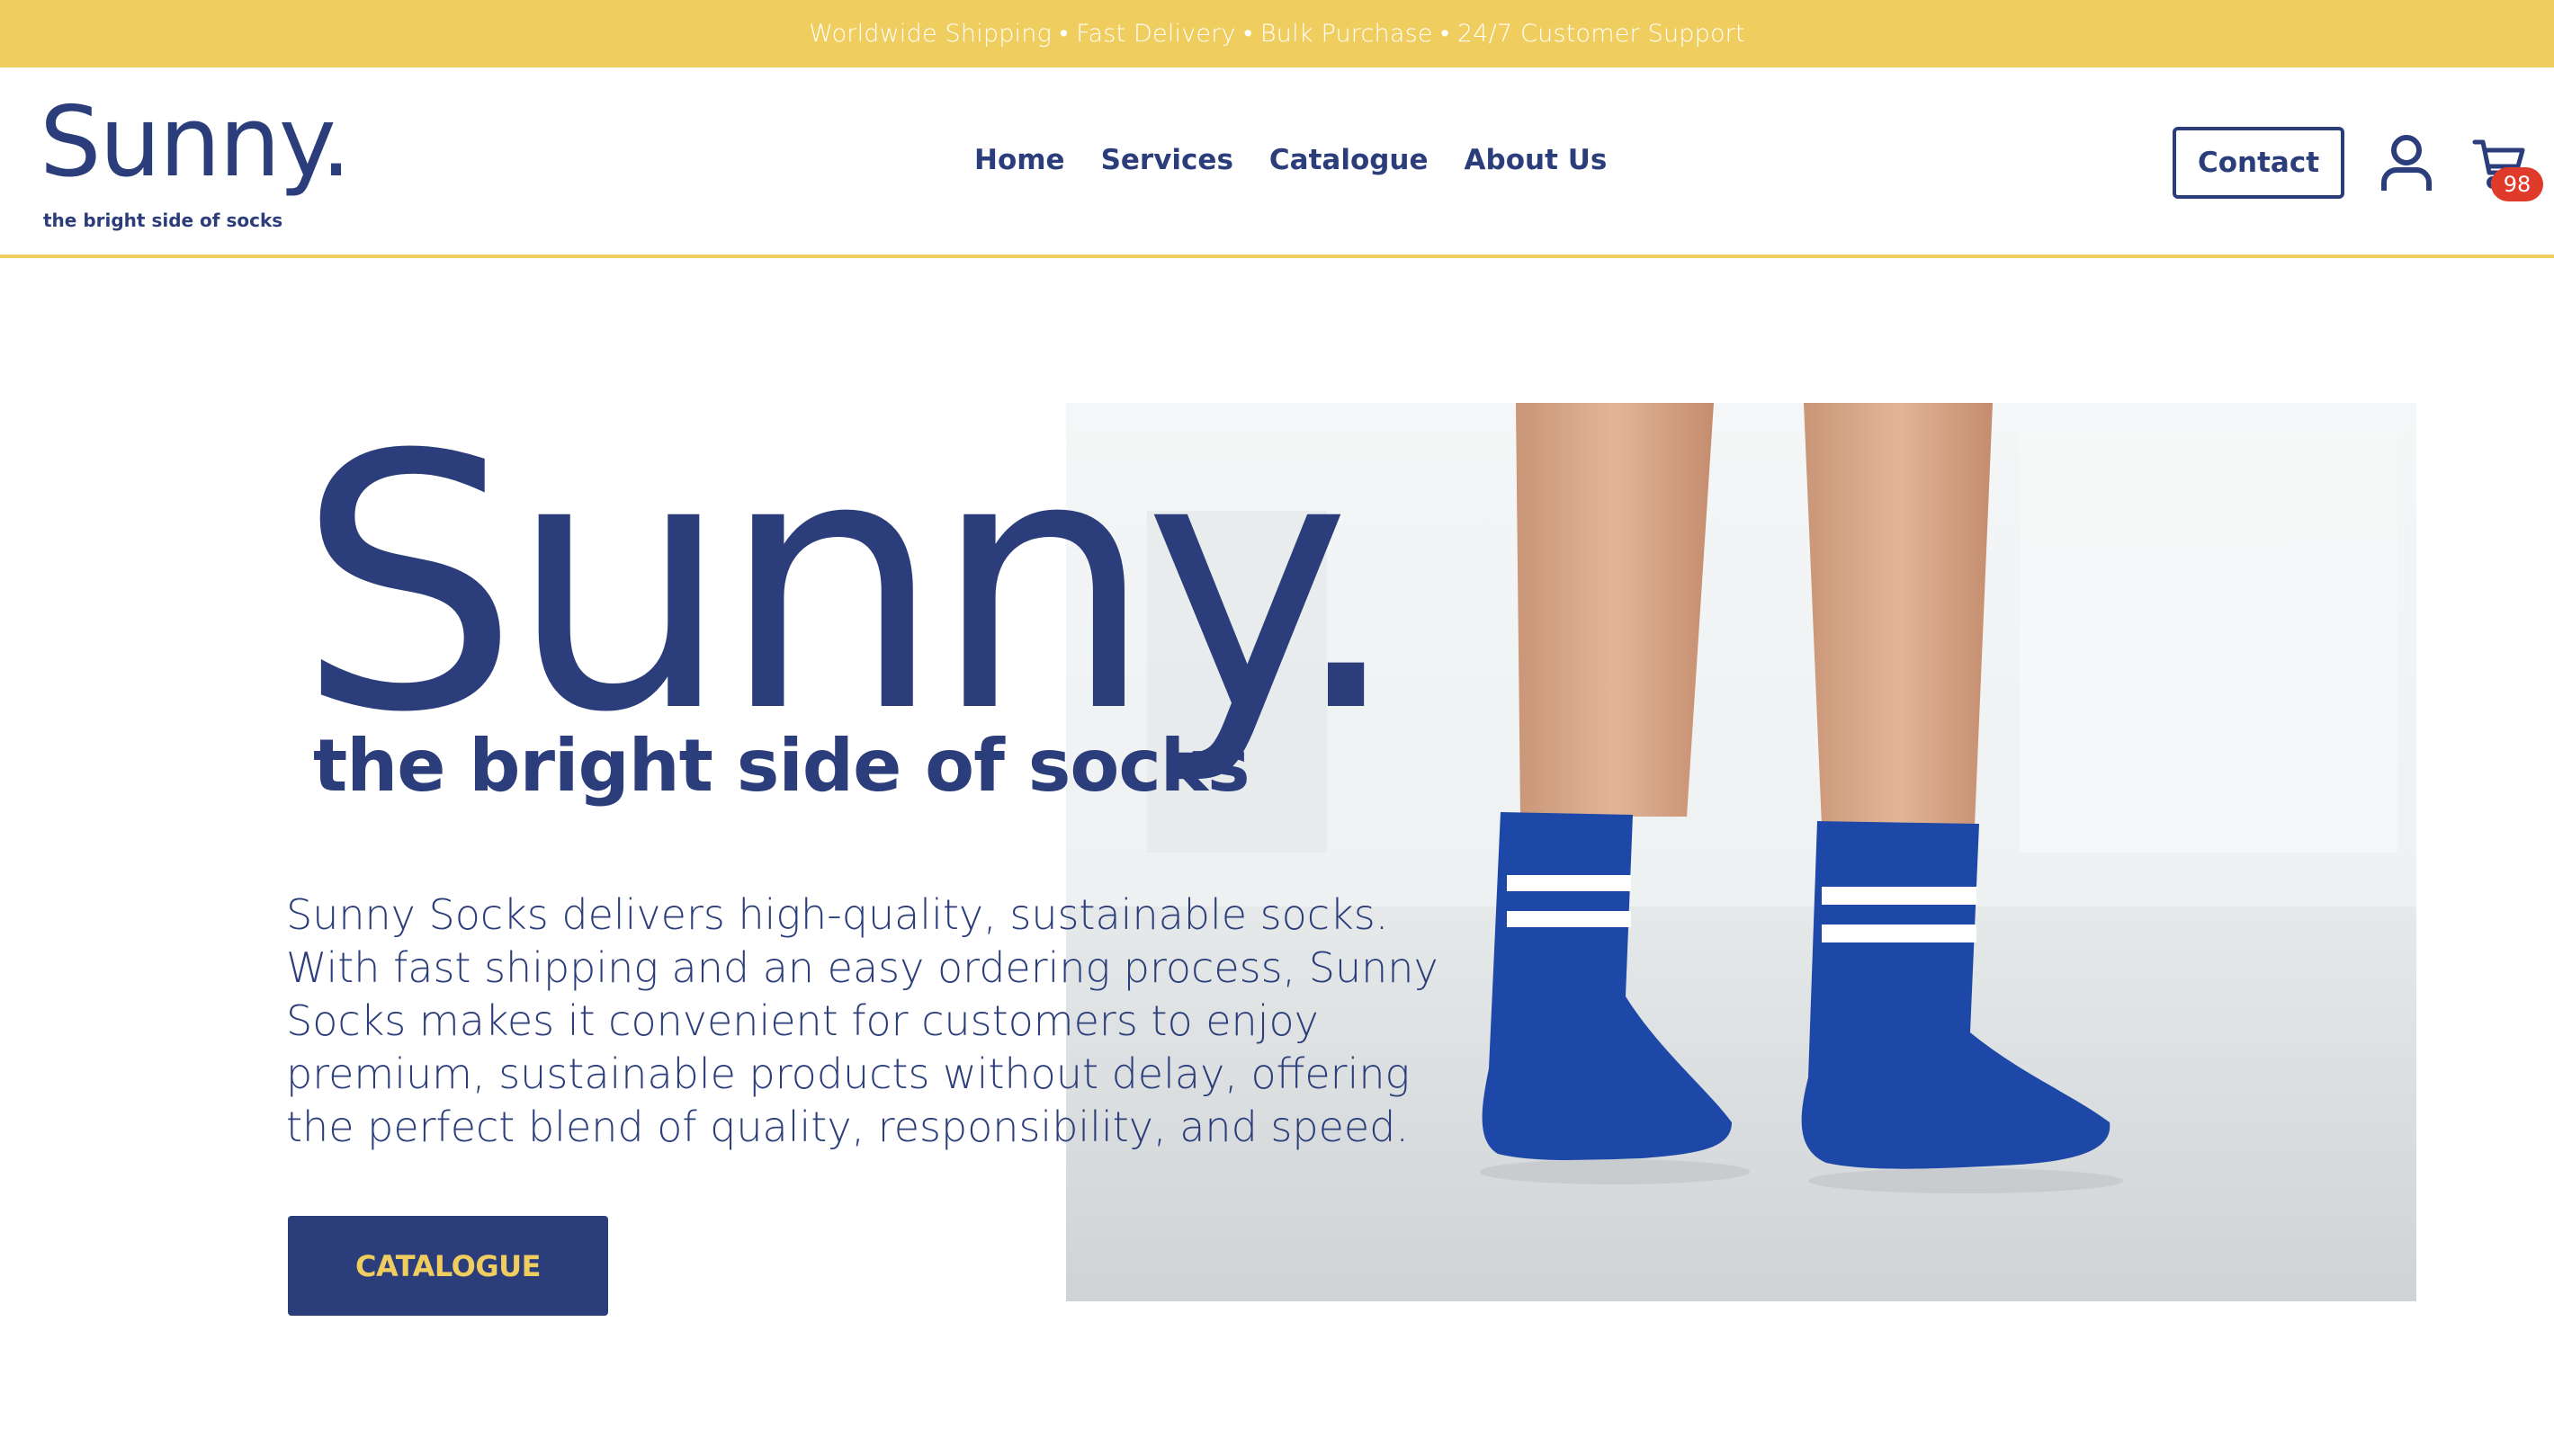 This screenshot has height=1456, width=2554. I want to click on main-nav: Home Services Catalogue About Us, so click(1291, 160).